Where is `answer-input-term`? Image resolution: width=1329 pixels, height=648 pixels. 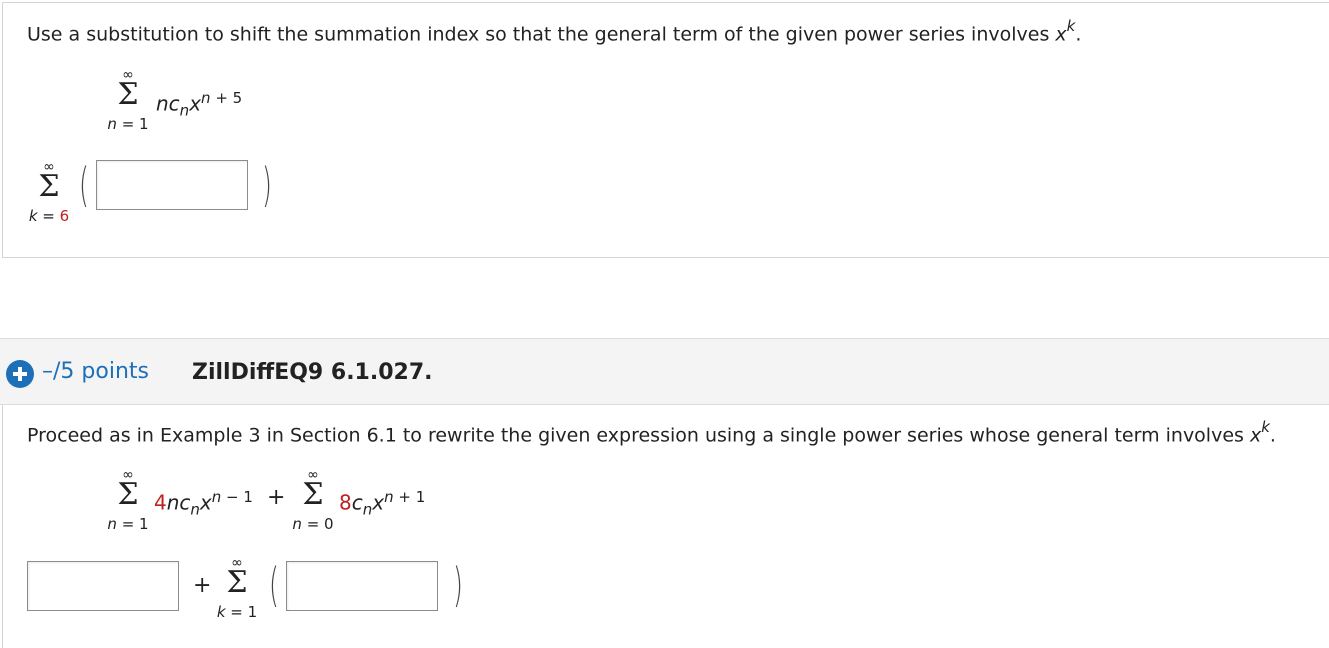
answer-input-term is located at coordinates (172, 185).